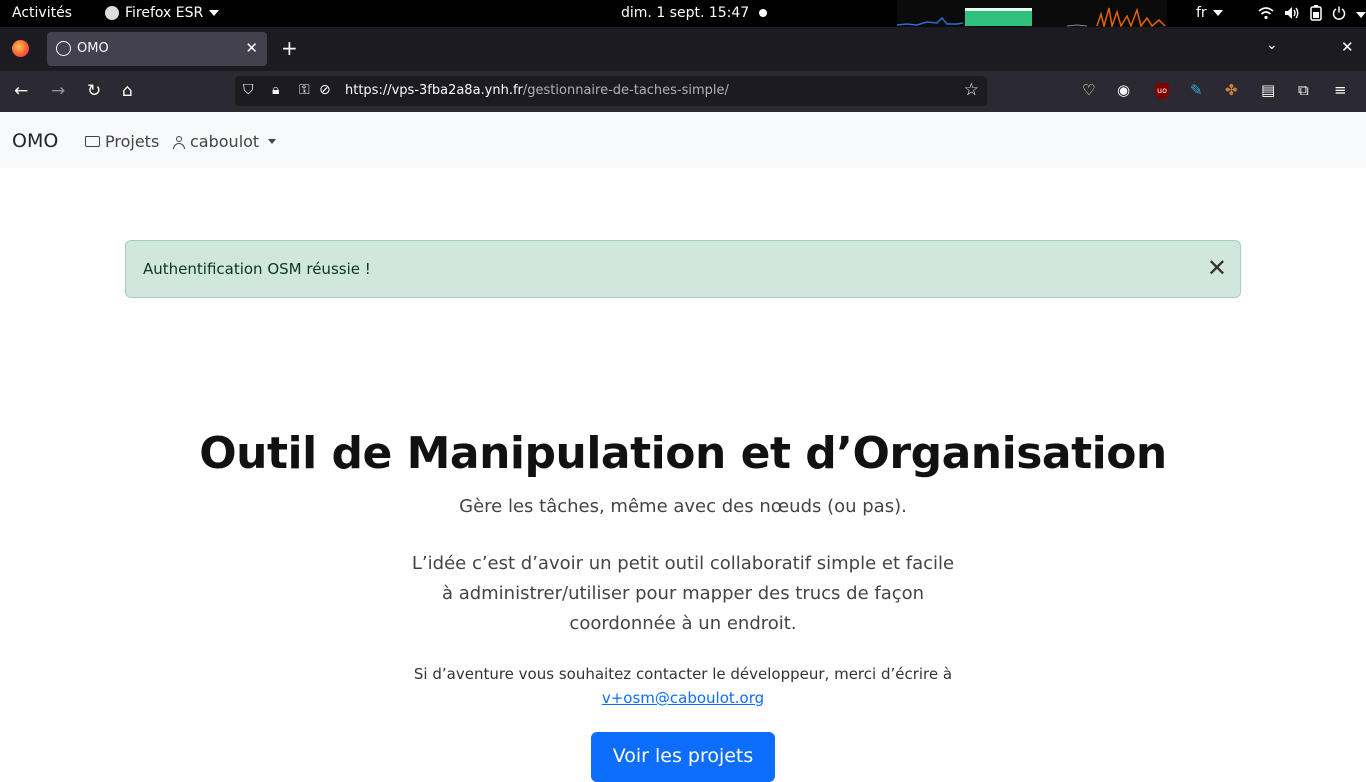 The height and width of the screenshot is (782, 1366). Describe the element at coordinates (625, 90) in the screenshot. I see `url-path: /gestionnaire-de-taches-simple/` at that location.